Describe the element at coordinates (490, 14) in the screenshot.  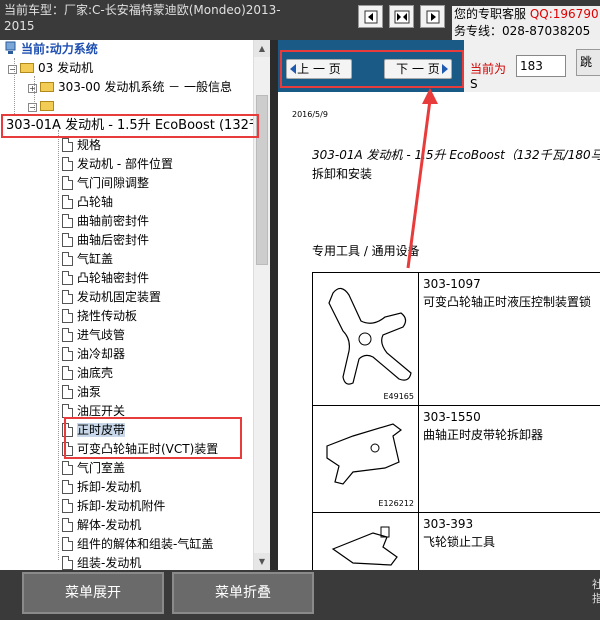
I see `service-label: 您的专职客服` at that location.